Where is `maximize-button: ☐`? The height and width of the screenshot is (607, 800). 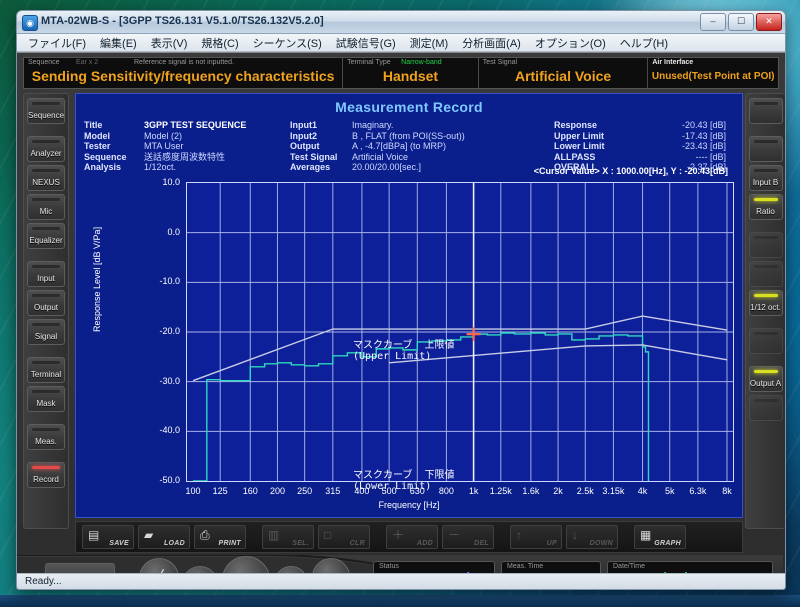
maximize-button: ☐ is located at coordinates (741, 22).